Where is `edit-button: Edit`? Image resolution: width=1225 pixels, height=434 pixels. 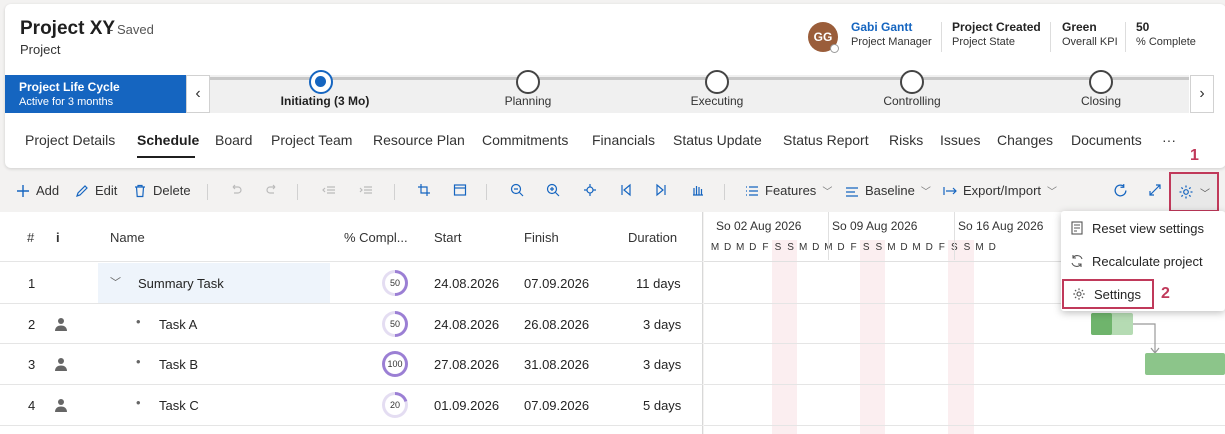
edit-button: Edit is located at coordinates (96, 190).